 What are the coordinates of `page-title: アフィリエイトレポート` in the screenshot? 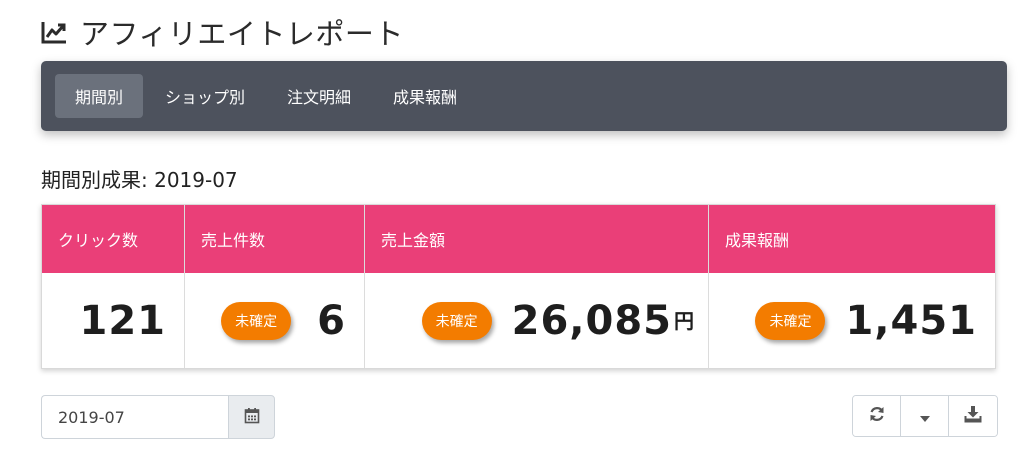 It's located at (242, 34).